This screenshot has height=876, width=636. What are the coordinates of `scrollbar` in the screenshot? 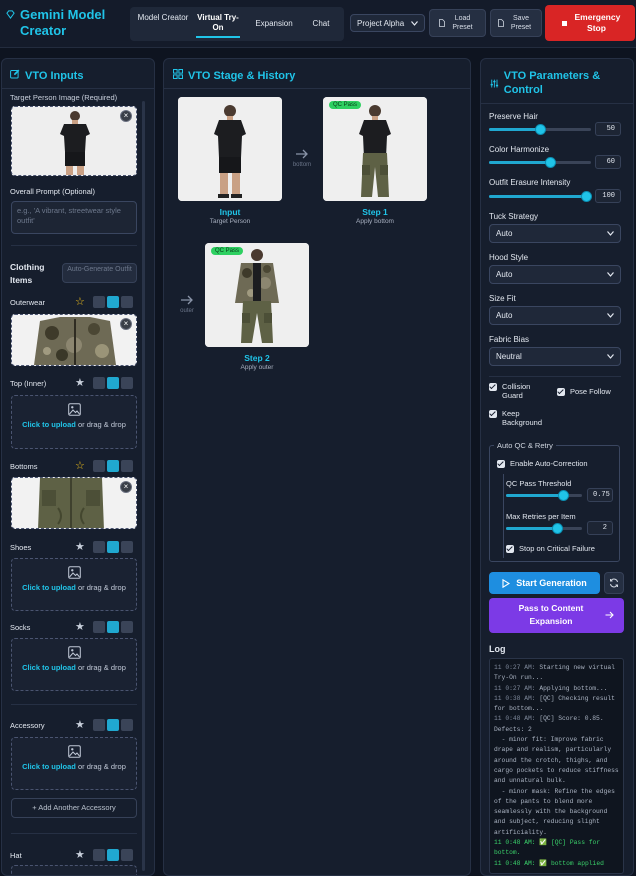 It's located at (143, 486).